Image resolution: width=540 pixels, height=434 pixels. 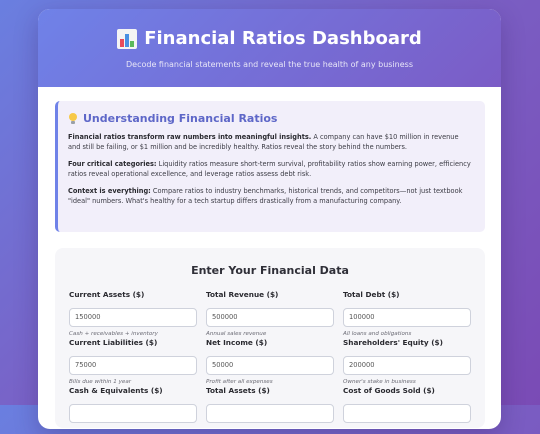 What do you see at coordinates (133, 413) in the screenshot?
I see `cash-equivalents-input` at bounding box center [133, 413].